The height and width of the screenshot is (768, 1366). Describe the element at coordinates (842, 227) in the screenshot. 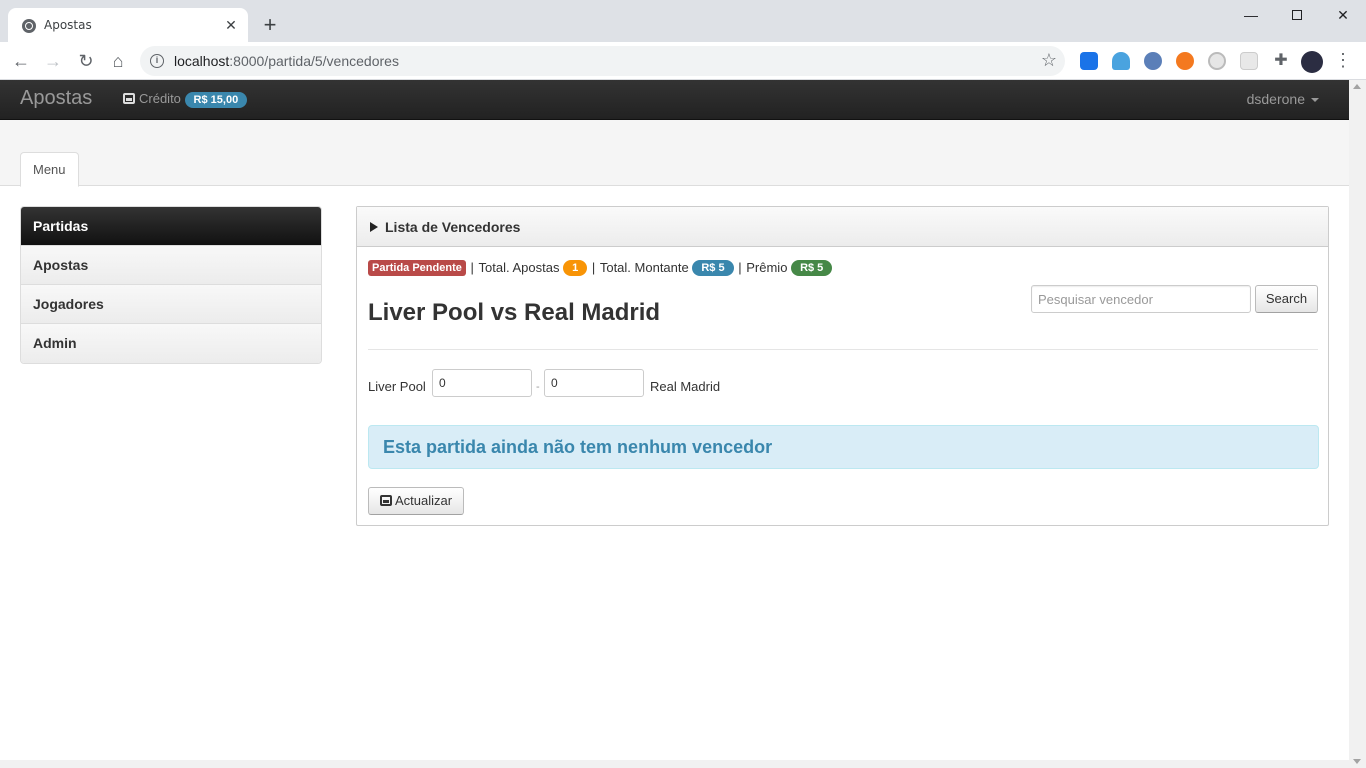

I see `panel-header: Lista de Vencedores` at that location.